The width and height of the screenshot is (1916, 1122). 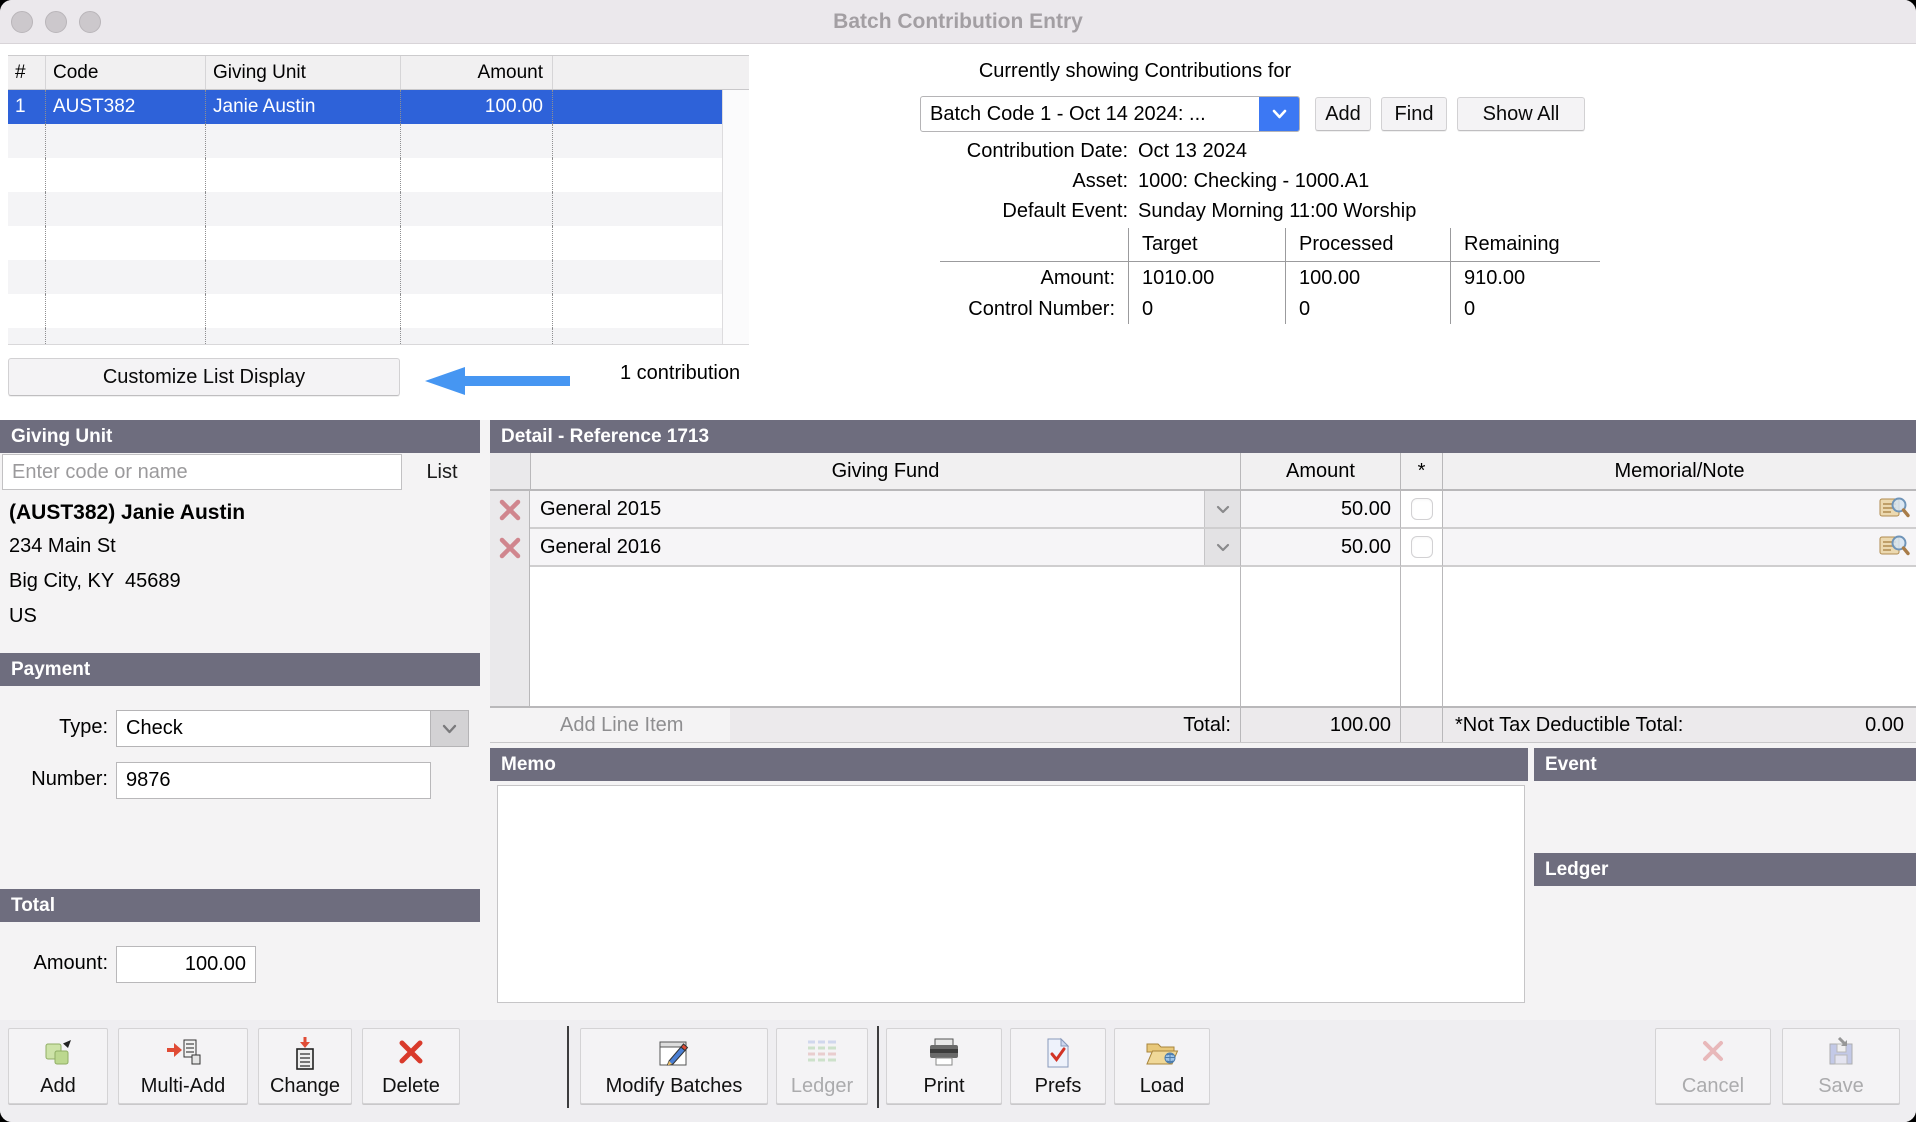 I want to click on asset-row: Asset: 1000: Checking - 1000.A1, so click(x=1235, y=181).